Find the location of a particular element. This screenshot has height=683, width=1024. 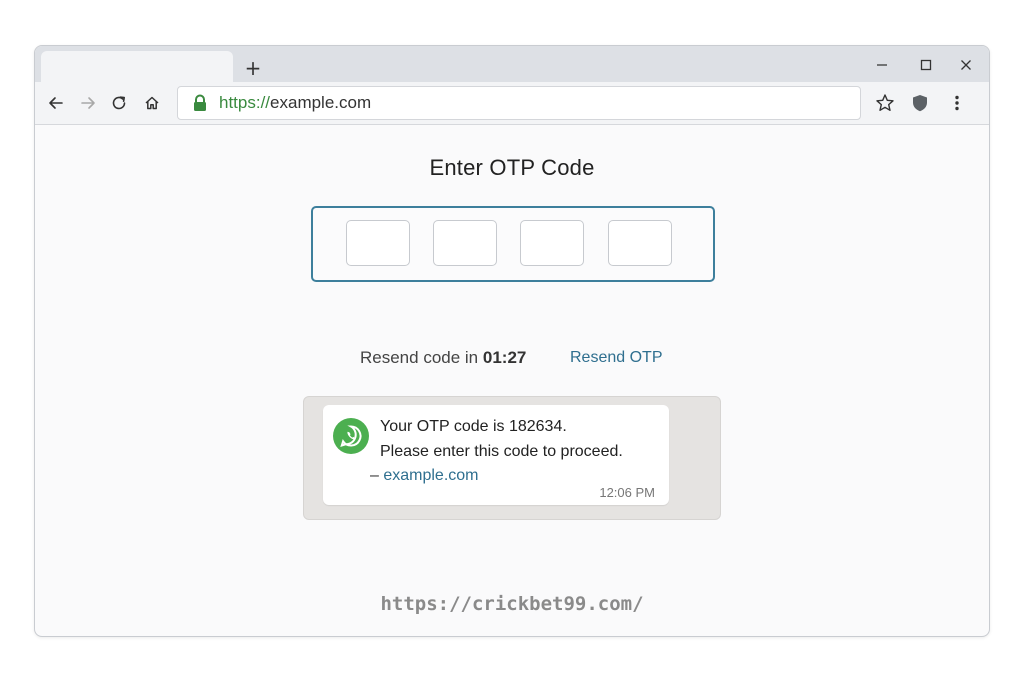

watermark-text: https://crickbet99.com/ is located at coordinates (512, 604).